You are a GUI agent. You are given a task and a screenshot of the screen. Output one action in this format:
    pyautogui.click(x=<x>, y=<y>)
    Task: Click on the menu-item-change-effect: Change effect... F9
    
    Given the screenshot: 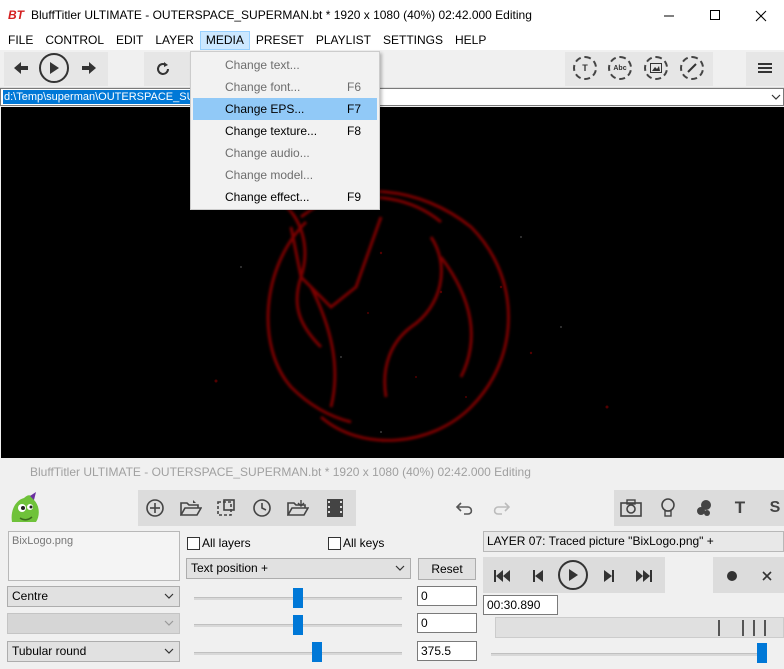 What is the action you would take?
    pyautogui.click(x=285, y=197)
    